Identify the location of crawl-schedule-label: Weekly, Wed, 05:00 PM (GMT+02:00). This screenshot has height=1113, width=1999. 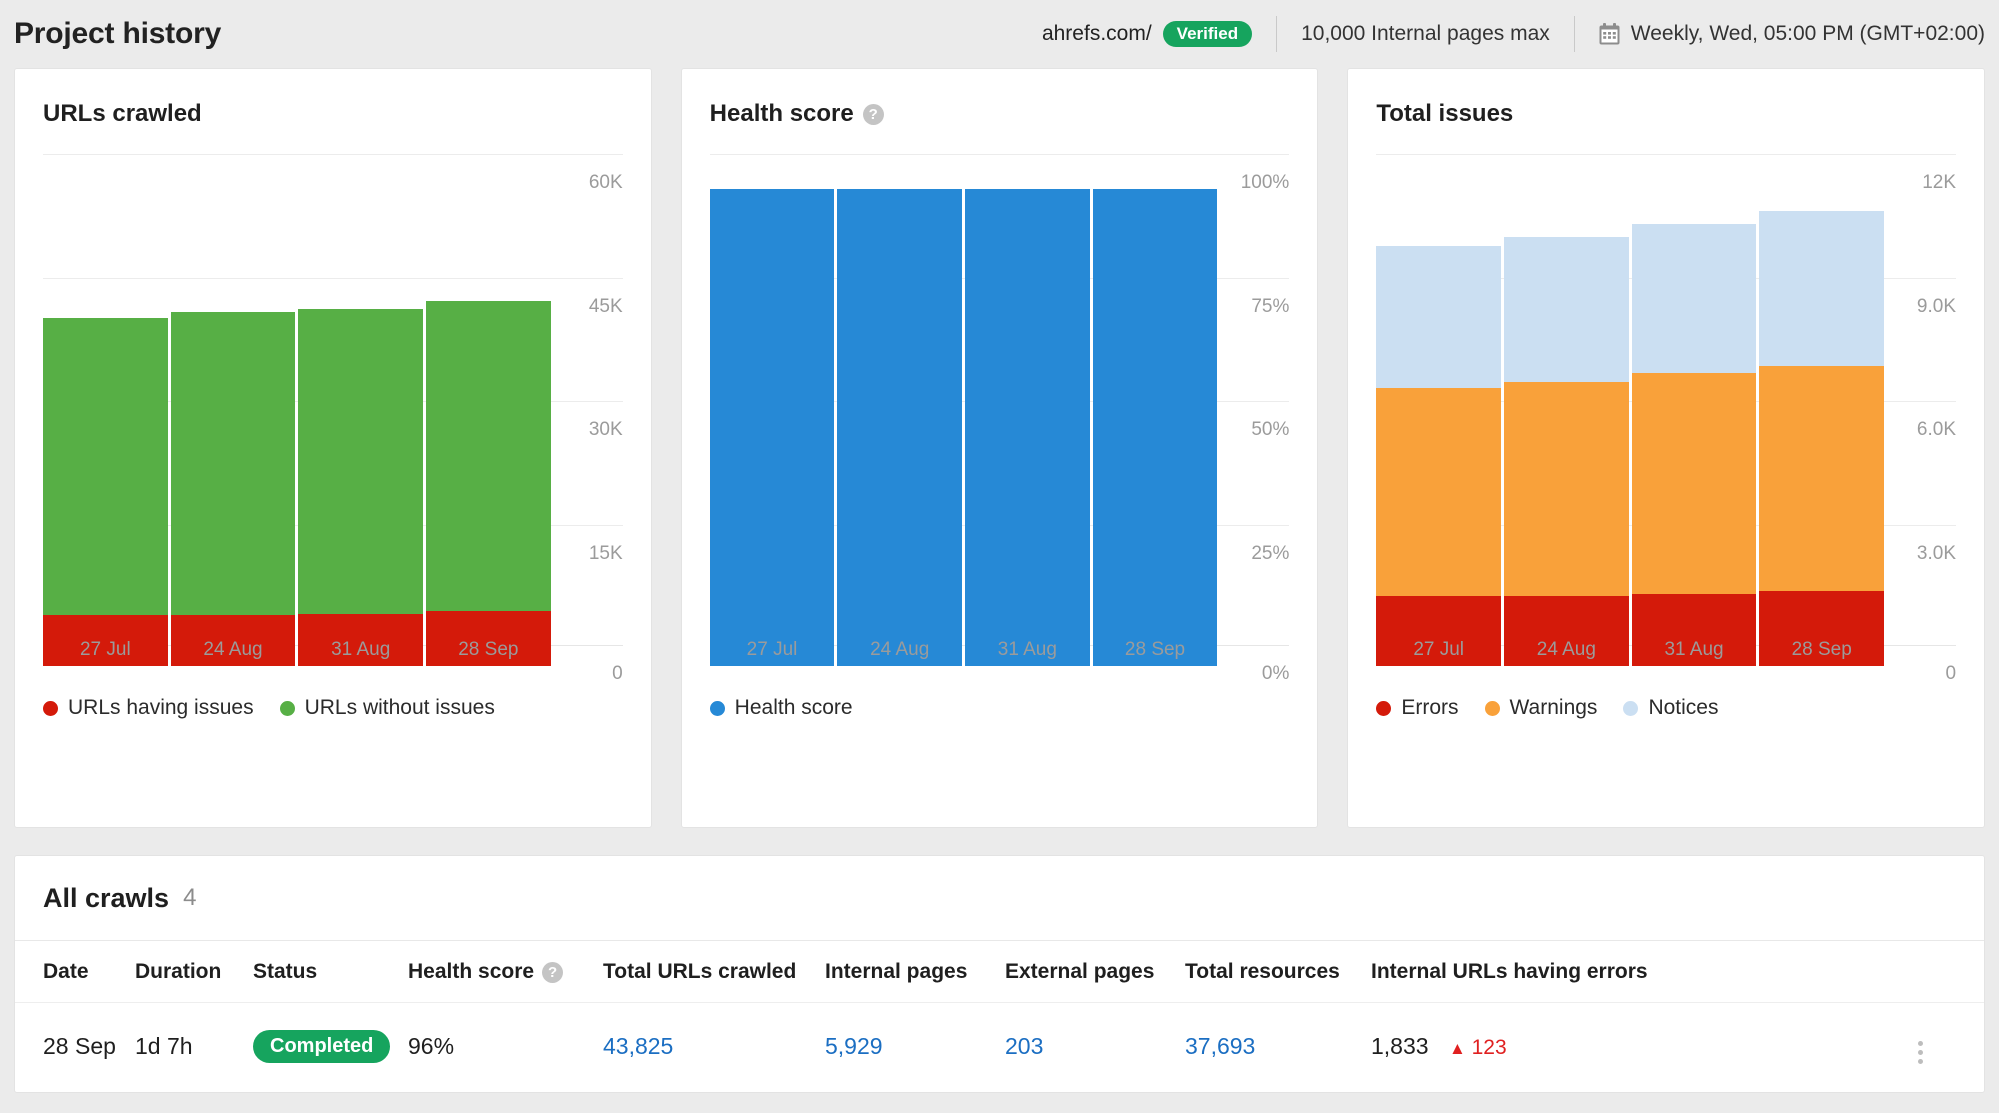
(1808, 34).